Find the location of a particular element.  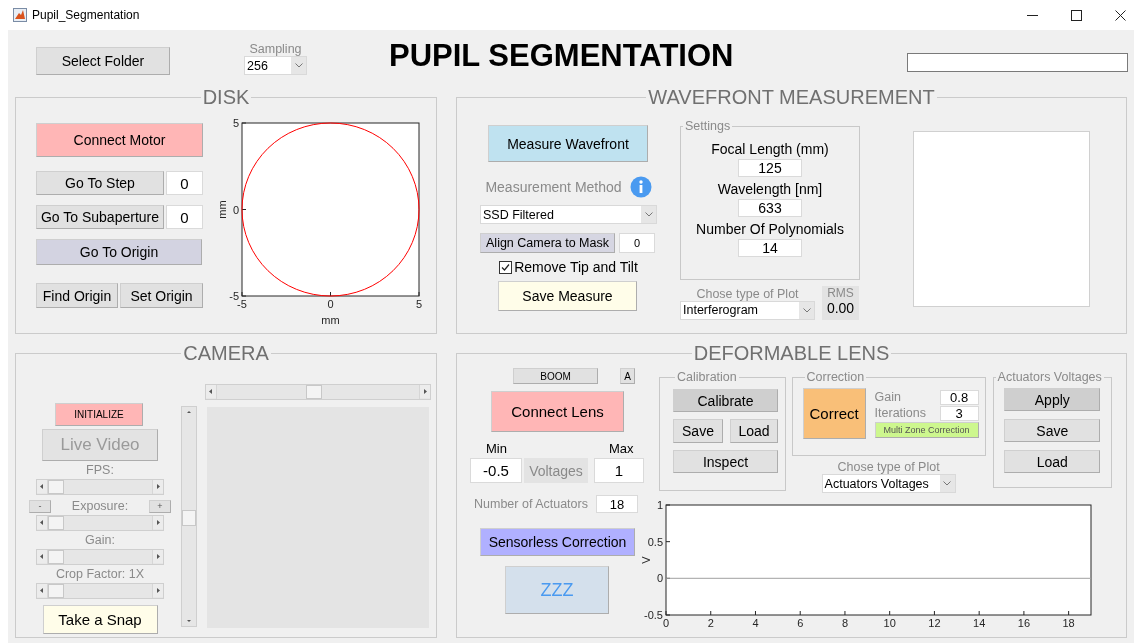

increase-button: + is located at coordinates (160, 506).